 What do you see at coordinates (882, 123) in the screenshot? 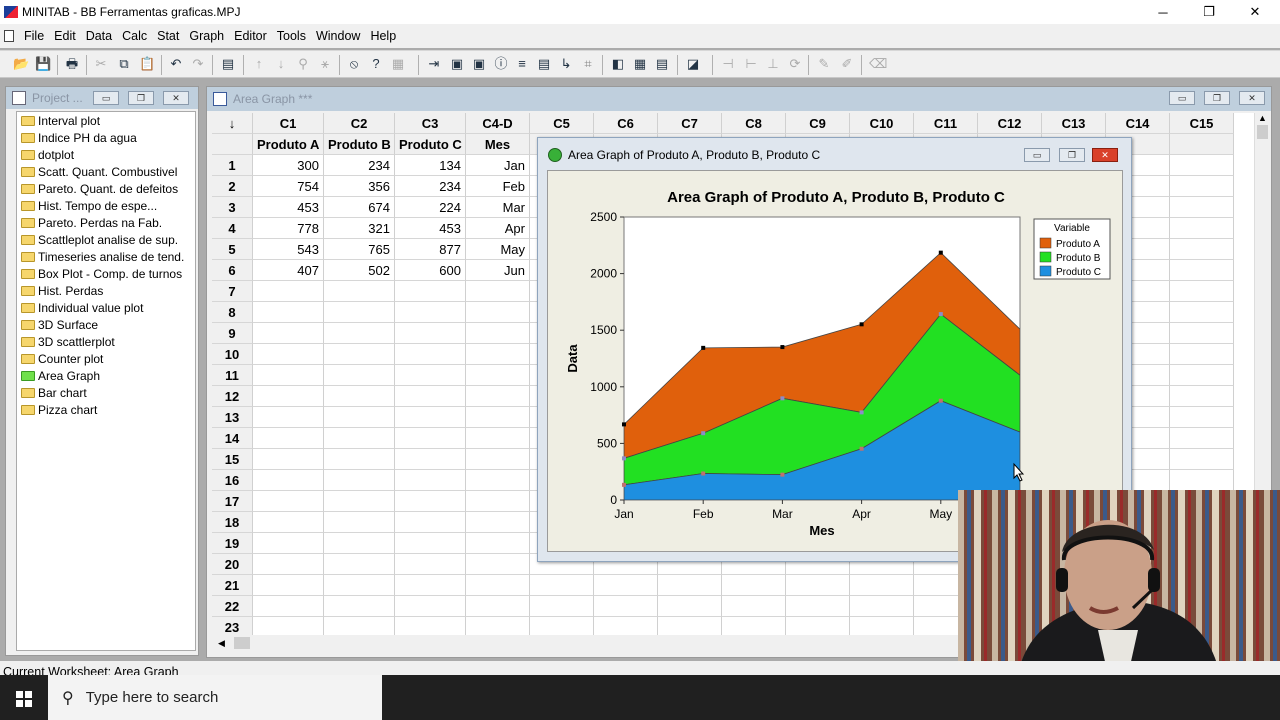
I see `column-header: C10` at bounding box center [882, 123].